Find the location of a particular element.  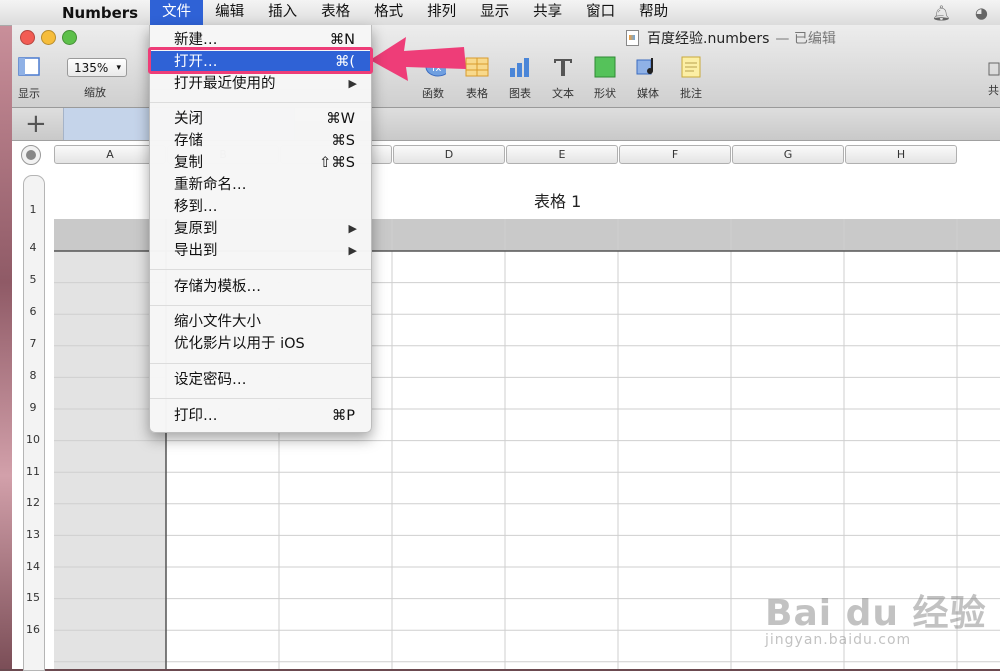

document-icon is located at coordinates (632, 38).